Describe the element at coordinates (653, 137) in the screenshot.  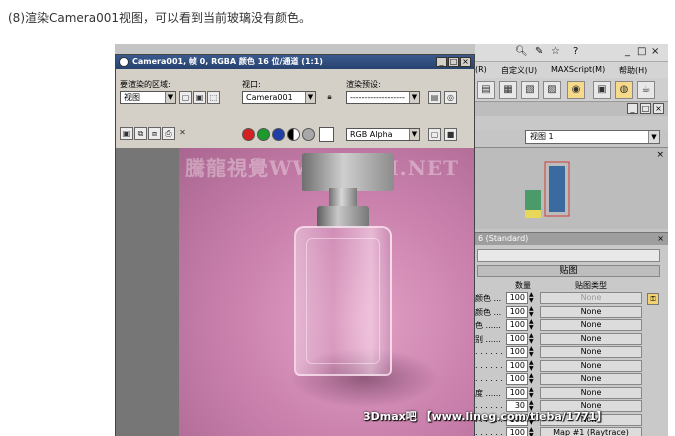
I see `chevron-down-icon: ▼` at that location.